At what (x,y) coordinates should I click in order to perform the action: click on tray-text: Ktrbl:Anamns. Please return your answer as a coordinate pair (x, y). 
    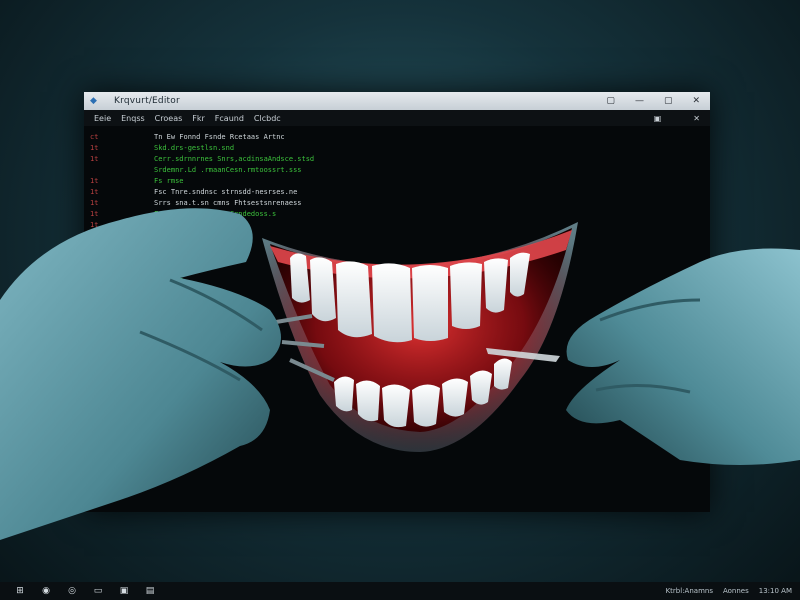
    Looking at the image, I should click on (689, 591).